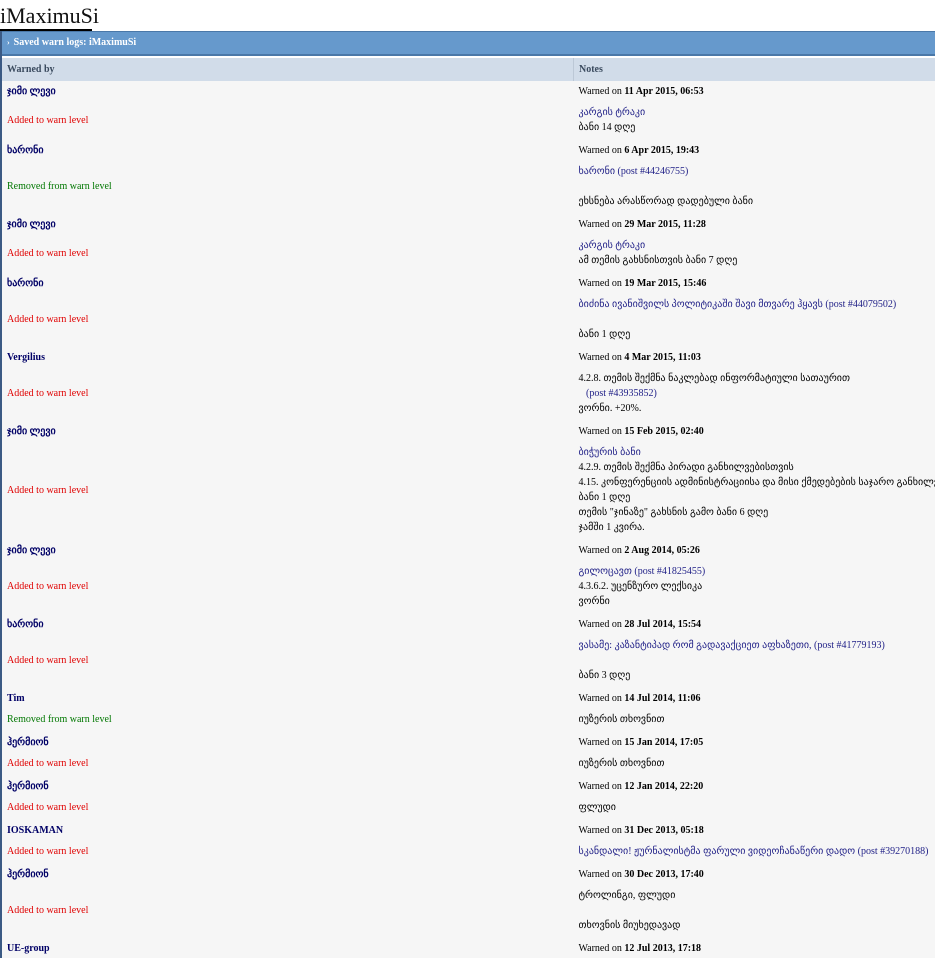 Image resolution: width=935 pixels, height=976 pixels. Describe the element at coordinates (658, 260) in the screenshot. I see `note-line: ამ თემის გახსნისთვის ბანი 7 დღე` at that location.